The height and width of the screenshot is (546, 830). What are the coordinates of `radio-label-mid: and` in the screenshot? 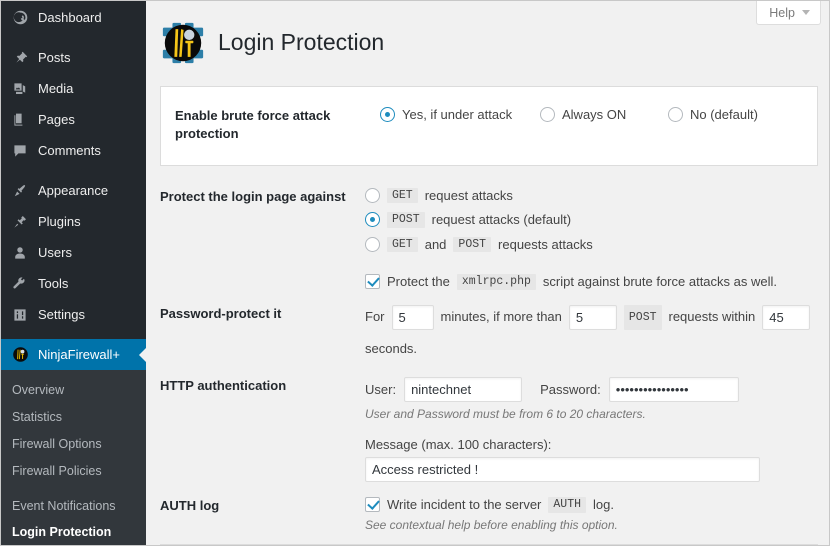 It's located at (435, 244).